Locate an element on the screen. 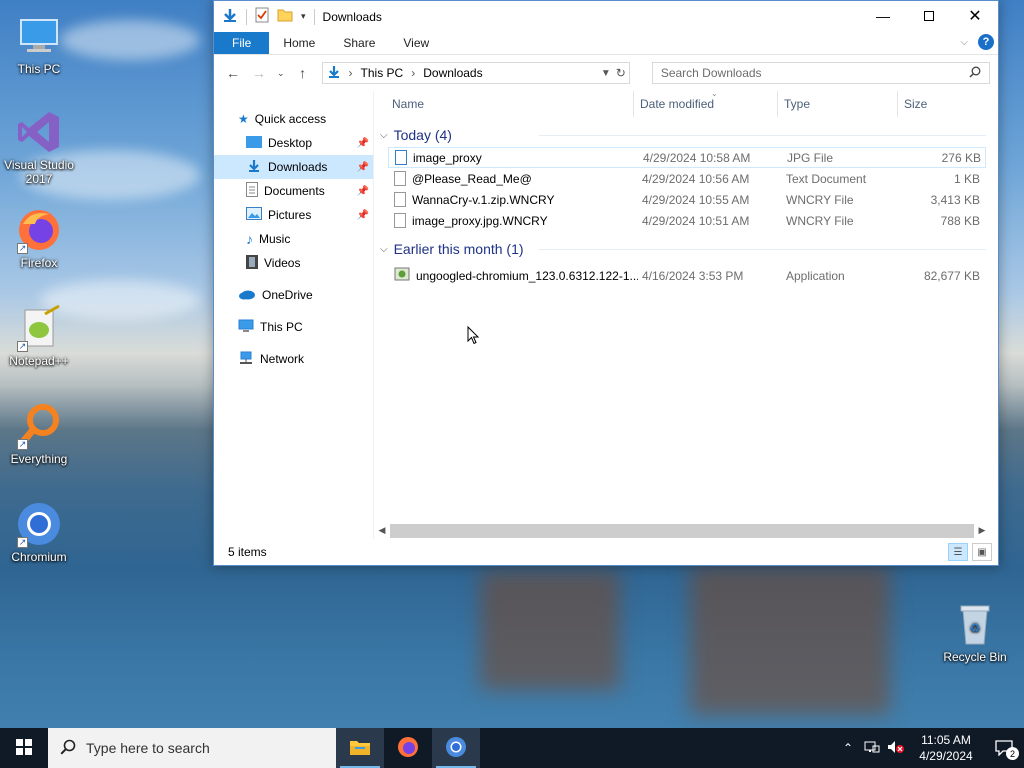  desktop-icon-recycle-bin: ♻ Recycle Bin is located at coordinates (975, 632).